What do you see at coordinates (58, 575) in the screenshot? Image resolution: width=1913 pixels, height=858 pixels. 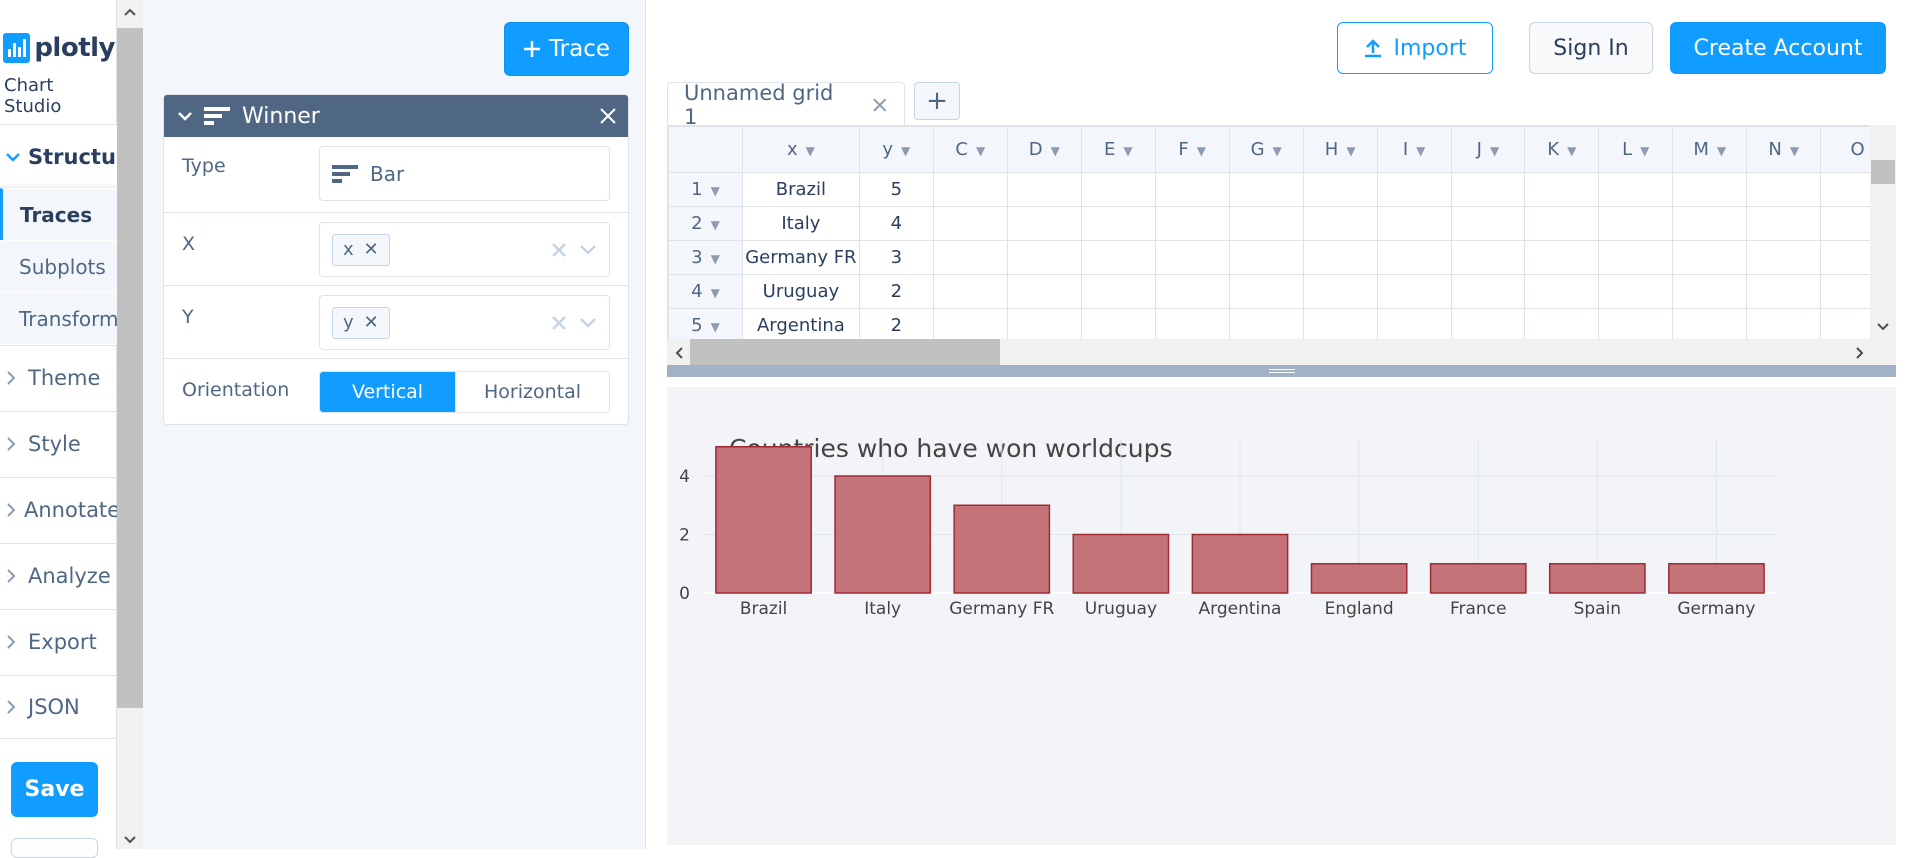 I see `nav-section-analyze: Analyze` at bounding box center [58, 575].